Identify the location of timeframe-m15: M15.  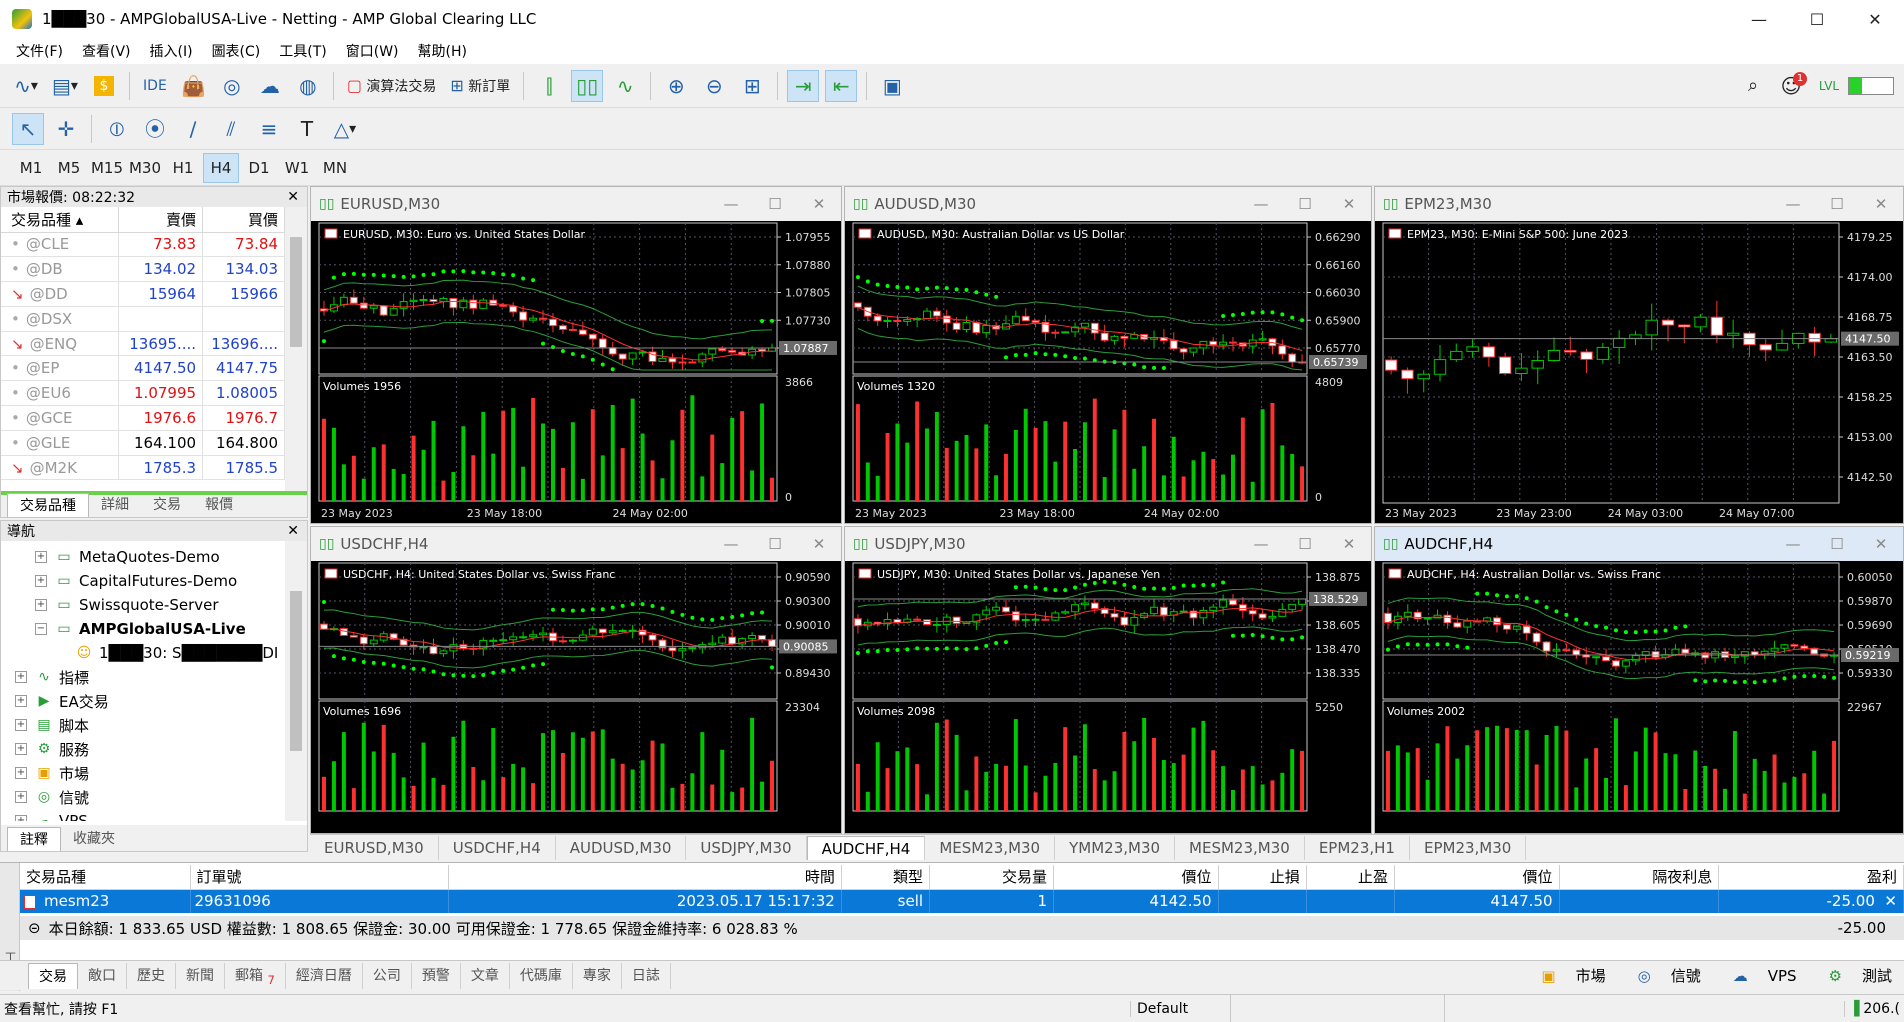
(107, 168).